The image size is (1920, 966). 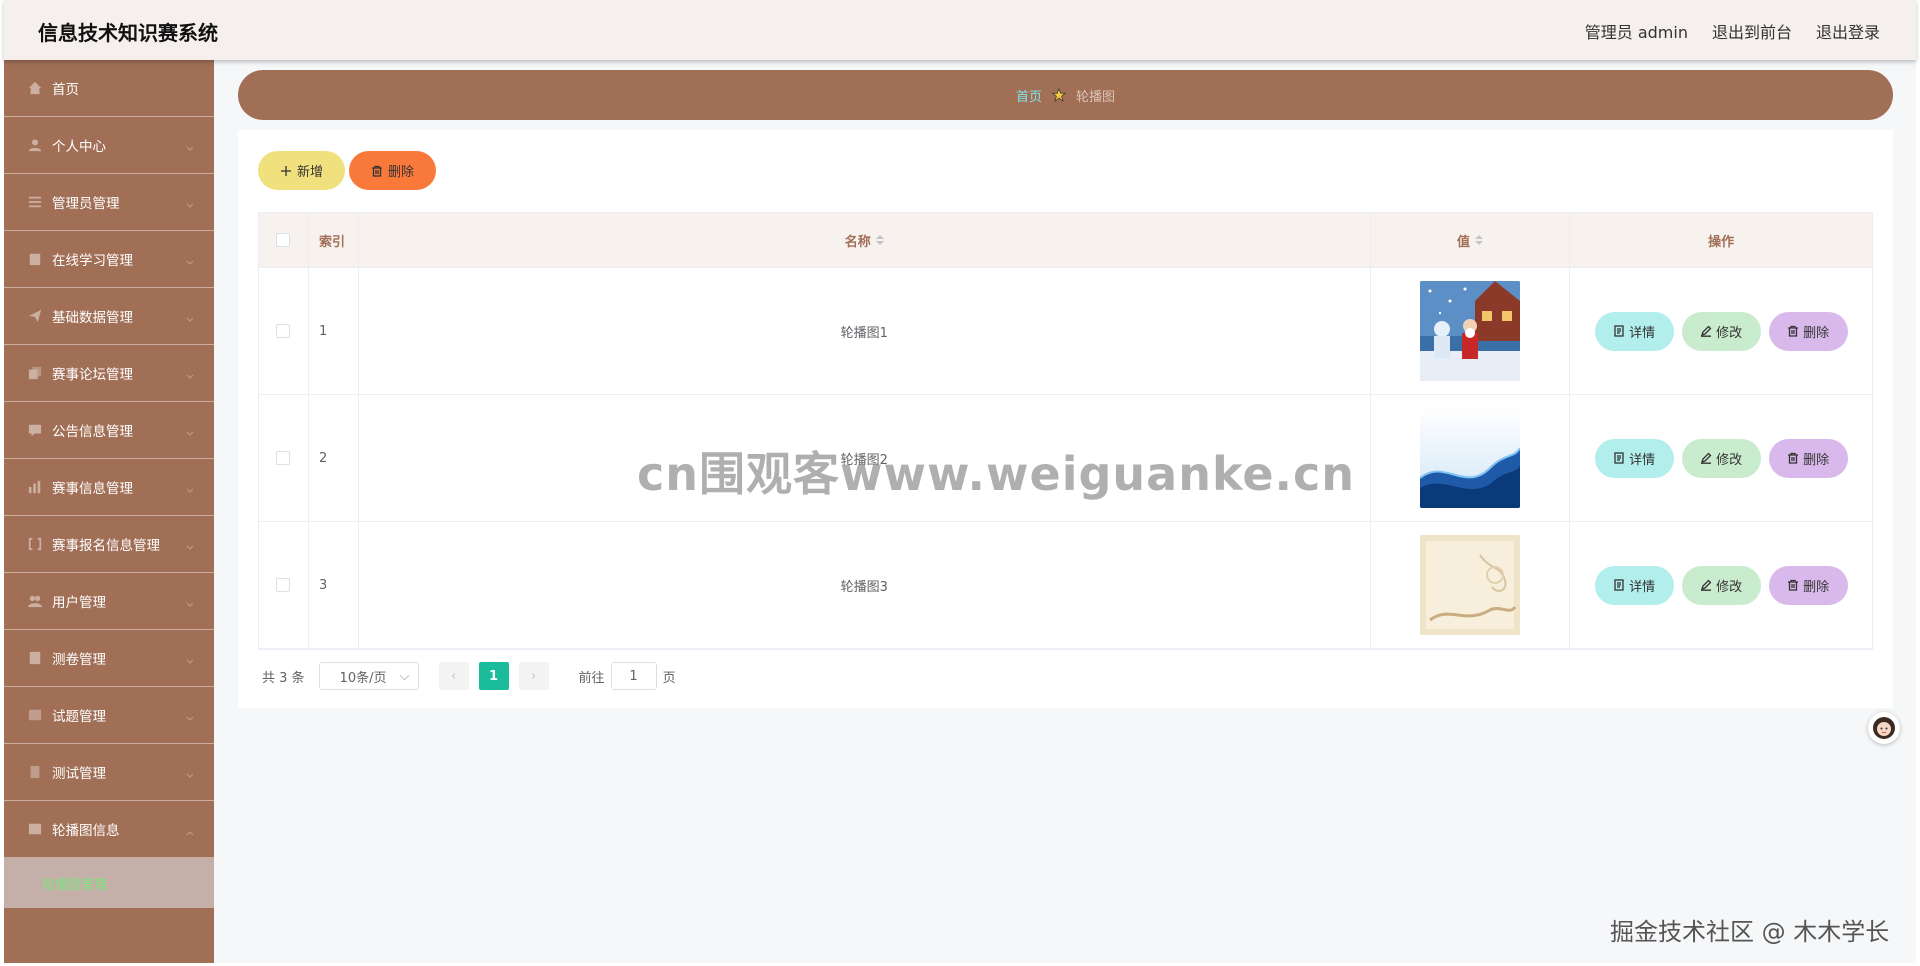 What do you see at coordinates (1721, 242) in the screenshot?
I see `header-ops: 操作` at bounding box center [1721, 242].